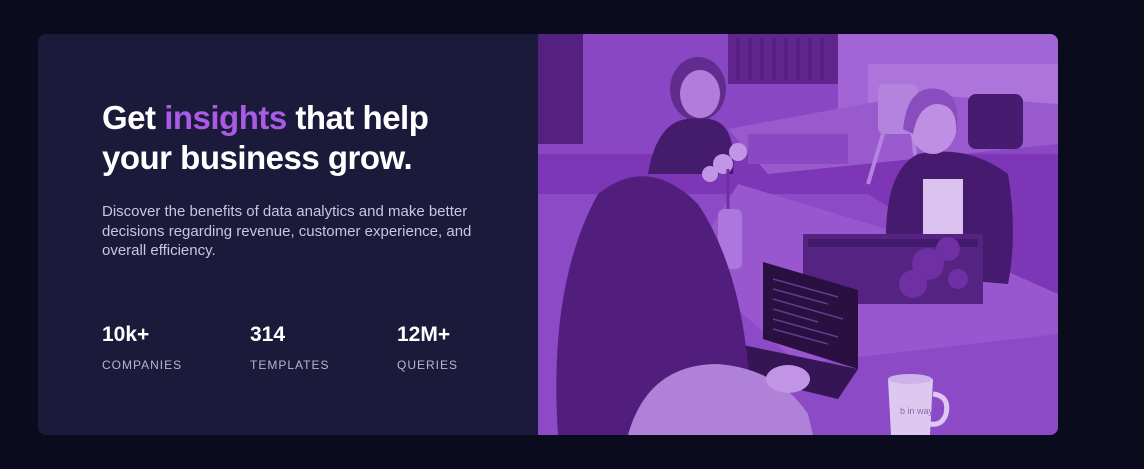 This screenshot has width=1144, height=469. Describe the element at coordinates (424, 334) in the screenshot. I see `stat-value: 12M+` at that location.